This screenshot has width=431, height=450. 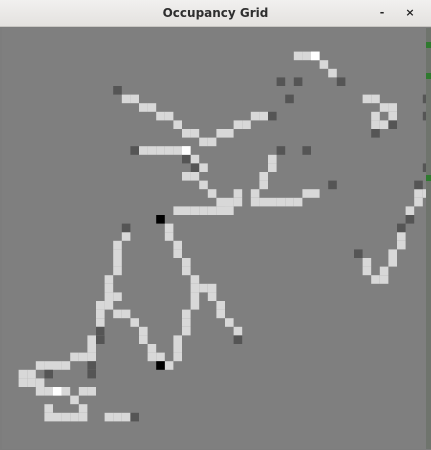 What do you see at coordinates (428, 238) in the screenshot?
I see `neighbor-window-edge` at bounding box center [428, 238].